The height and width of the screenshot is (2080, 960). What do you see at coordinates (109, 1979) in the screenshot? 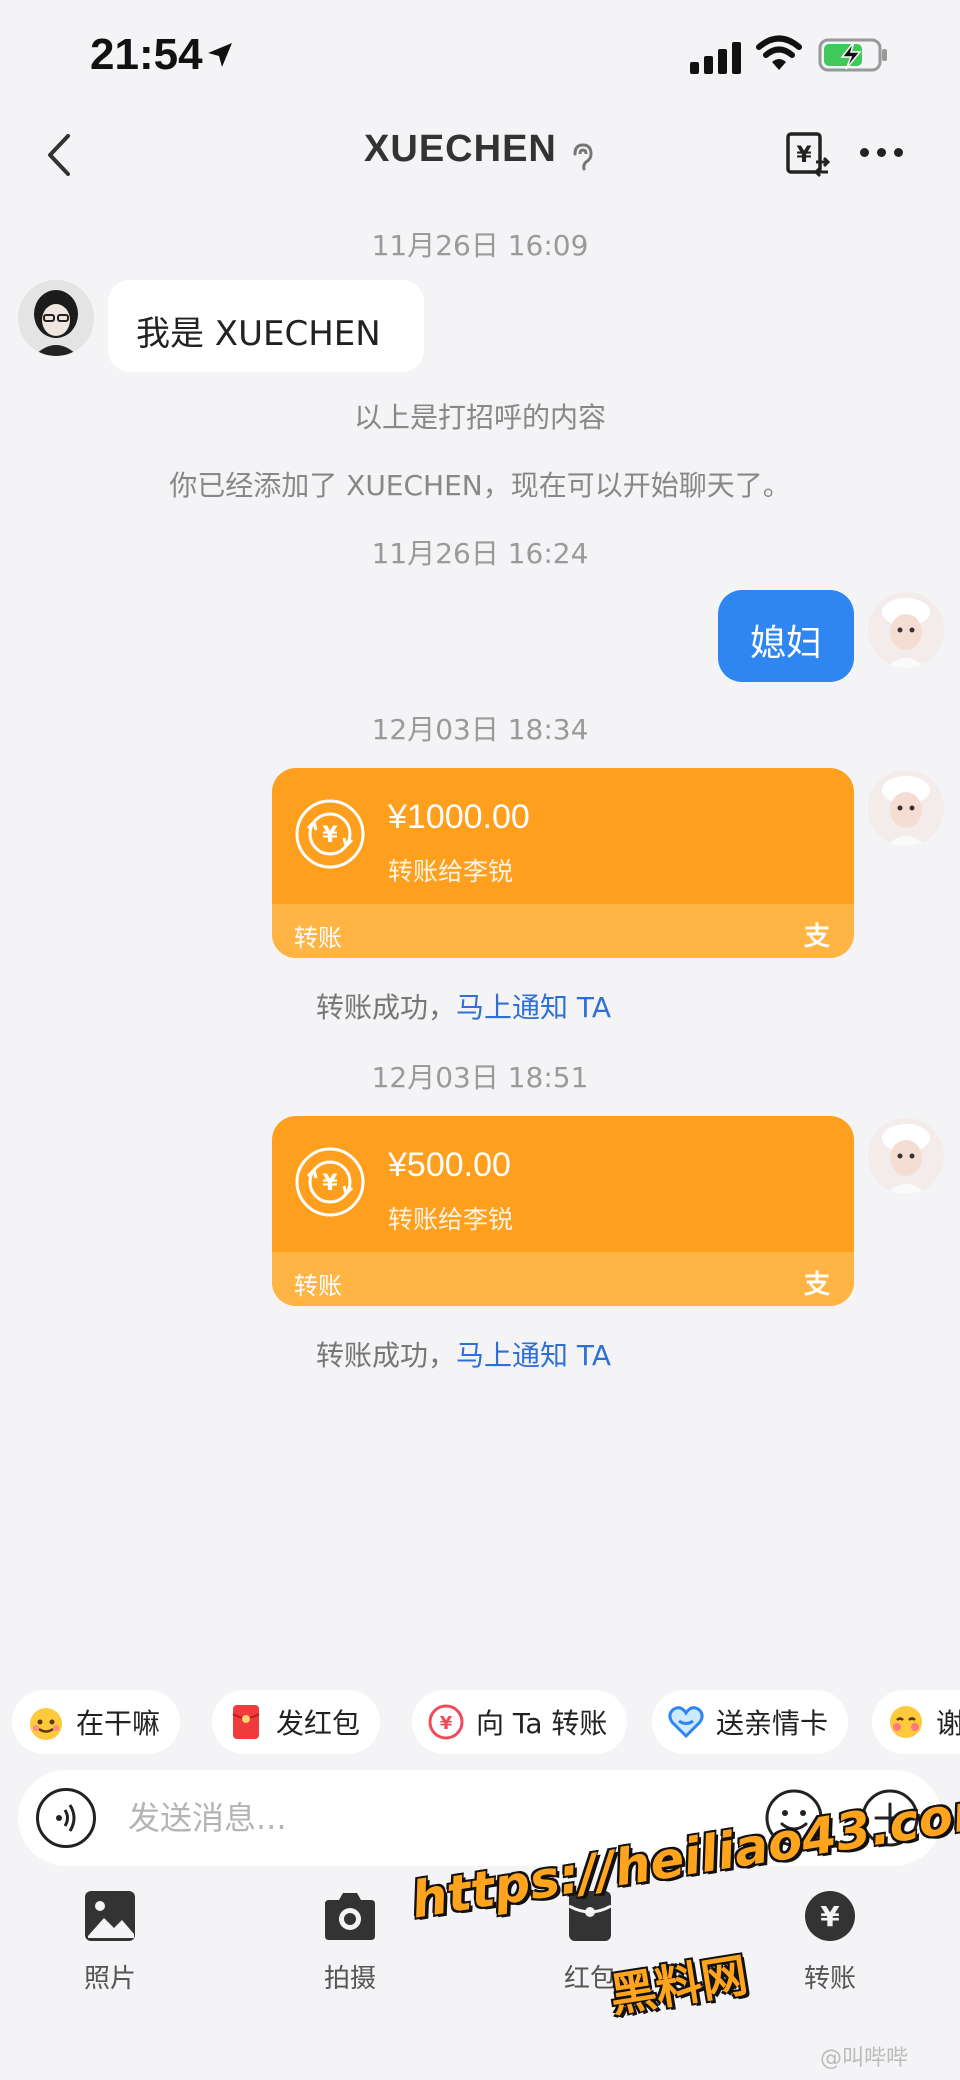
I see `tool-label: 照片` at bounding box center [109, 1979].